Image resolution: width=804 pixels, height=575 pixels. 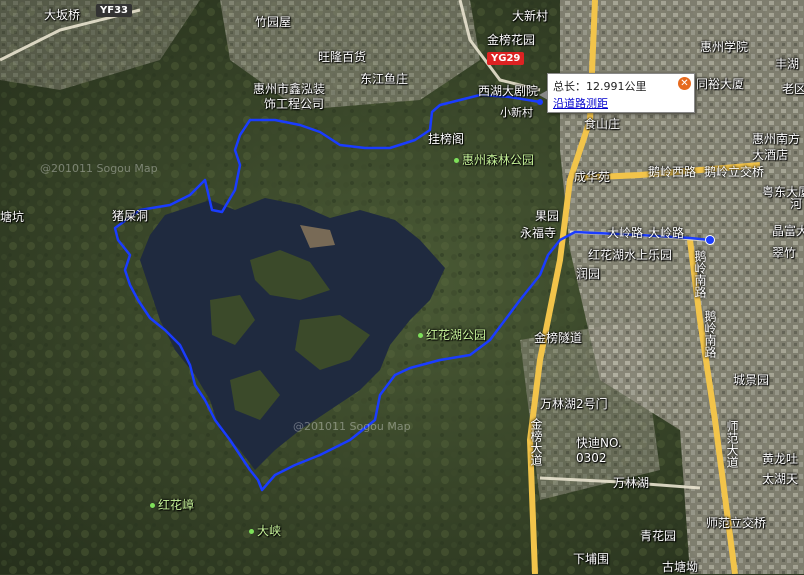 What do you see at coordinates (547, 216) in the screenshot?
I see `place-label: 果园` at bounding box center [547, 216].